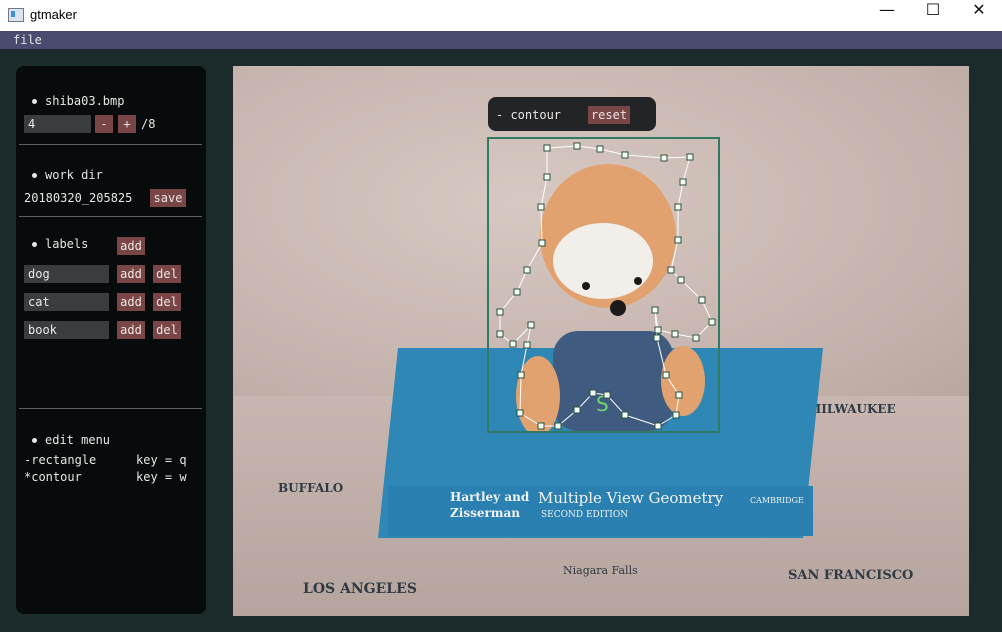 The width and height of the screenshot is (1002, 632). I want to click on annotation-overlay, so click(603, 285).